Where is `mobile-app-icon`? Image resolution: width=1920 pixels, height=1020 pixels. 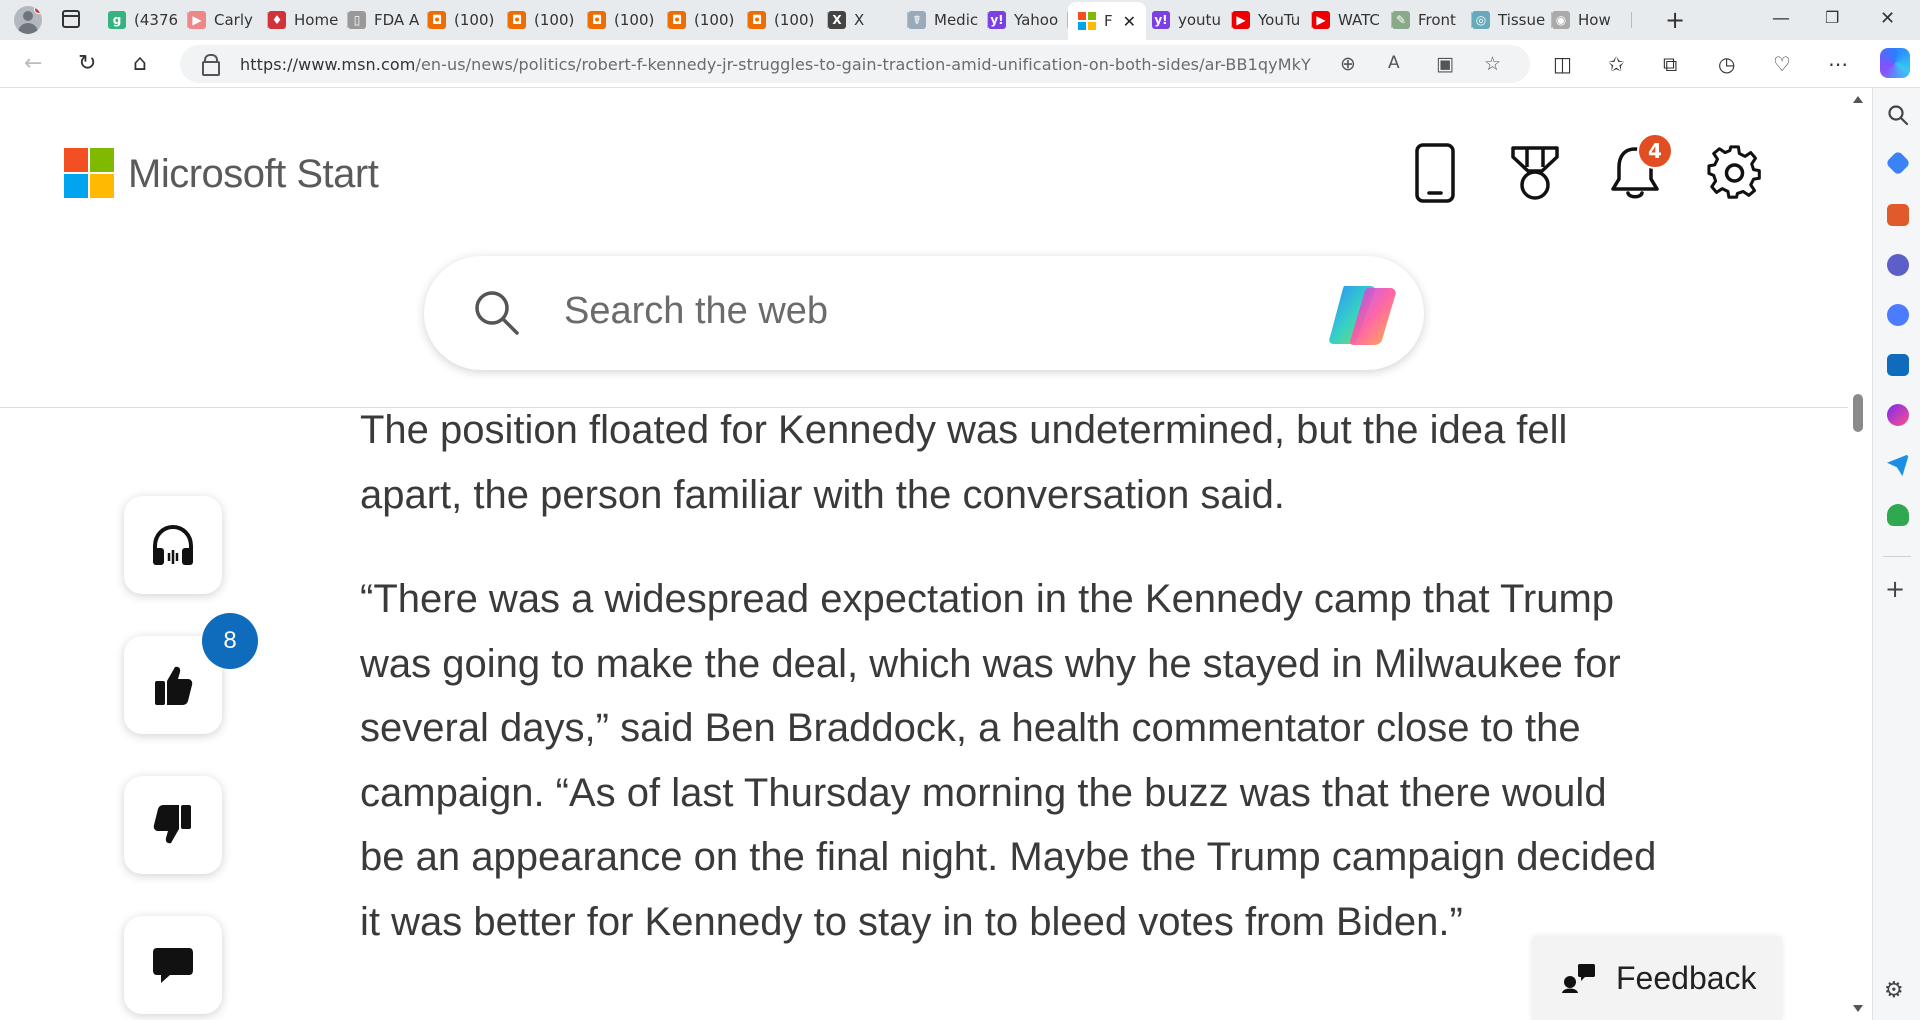 mobile-app-icon is located at coordinates (1435, 173).